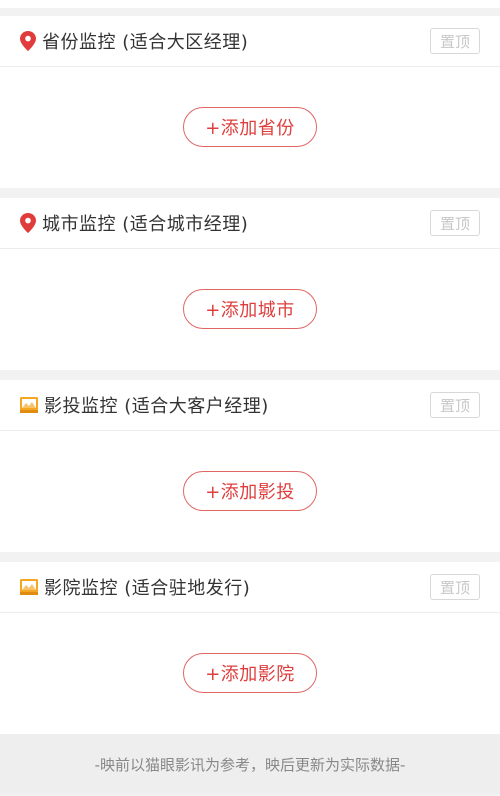  Describe the element at coordinates (156, 406) in the screenshot. I see `card-title: 影投监控 (适合大客户经理)` at that location.